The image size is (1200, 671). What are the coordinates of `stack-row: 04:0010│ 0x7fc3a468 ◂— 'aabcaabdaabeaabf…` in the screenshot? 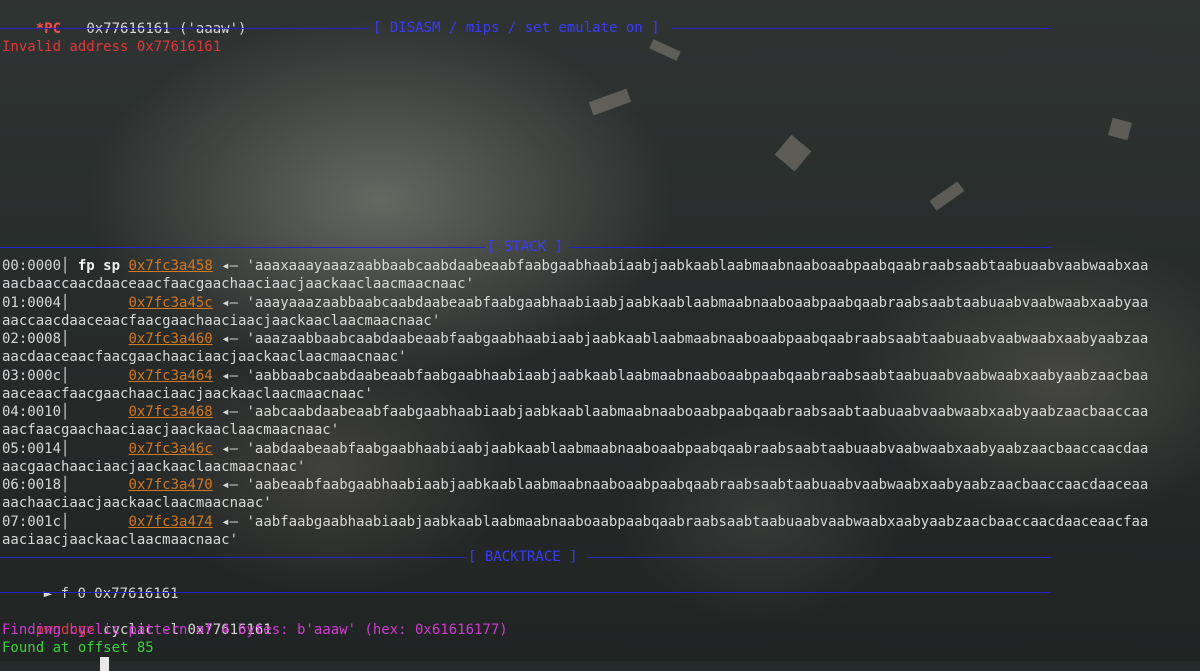 It's located at (575, 412).